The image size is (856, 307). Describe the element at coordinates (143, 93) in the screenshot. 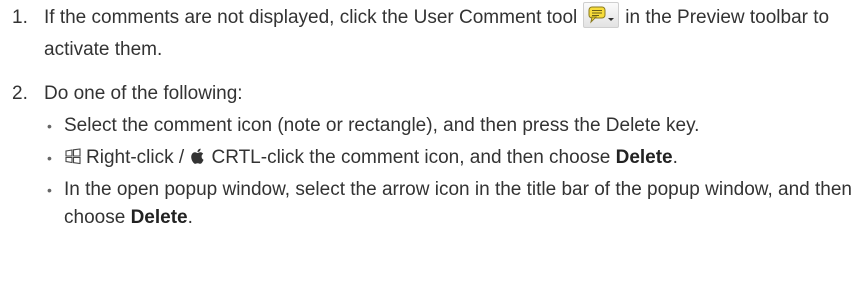

I see `step-text: Do one of the following:` at that location.